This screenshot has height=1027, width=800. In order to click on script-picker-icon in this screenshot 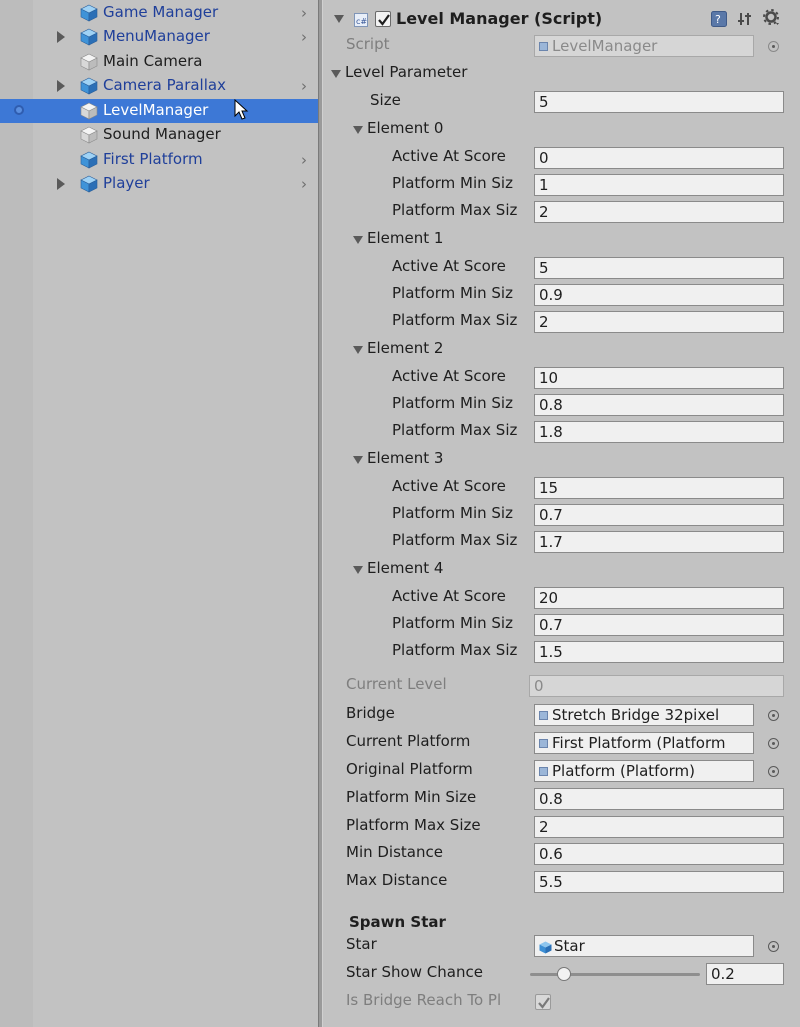, I will do `click(773, 46)`.